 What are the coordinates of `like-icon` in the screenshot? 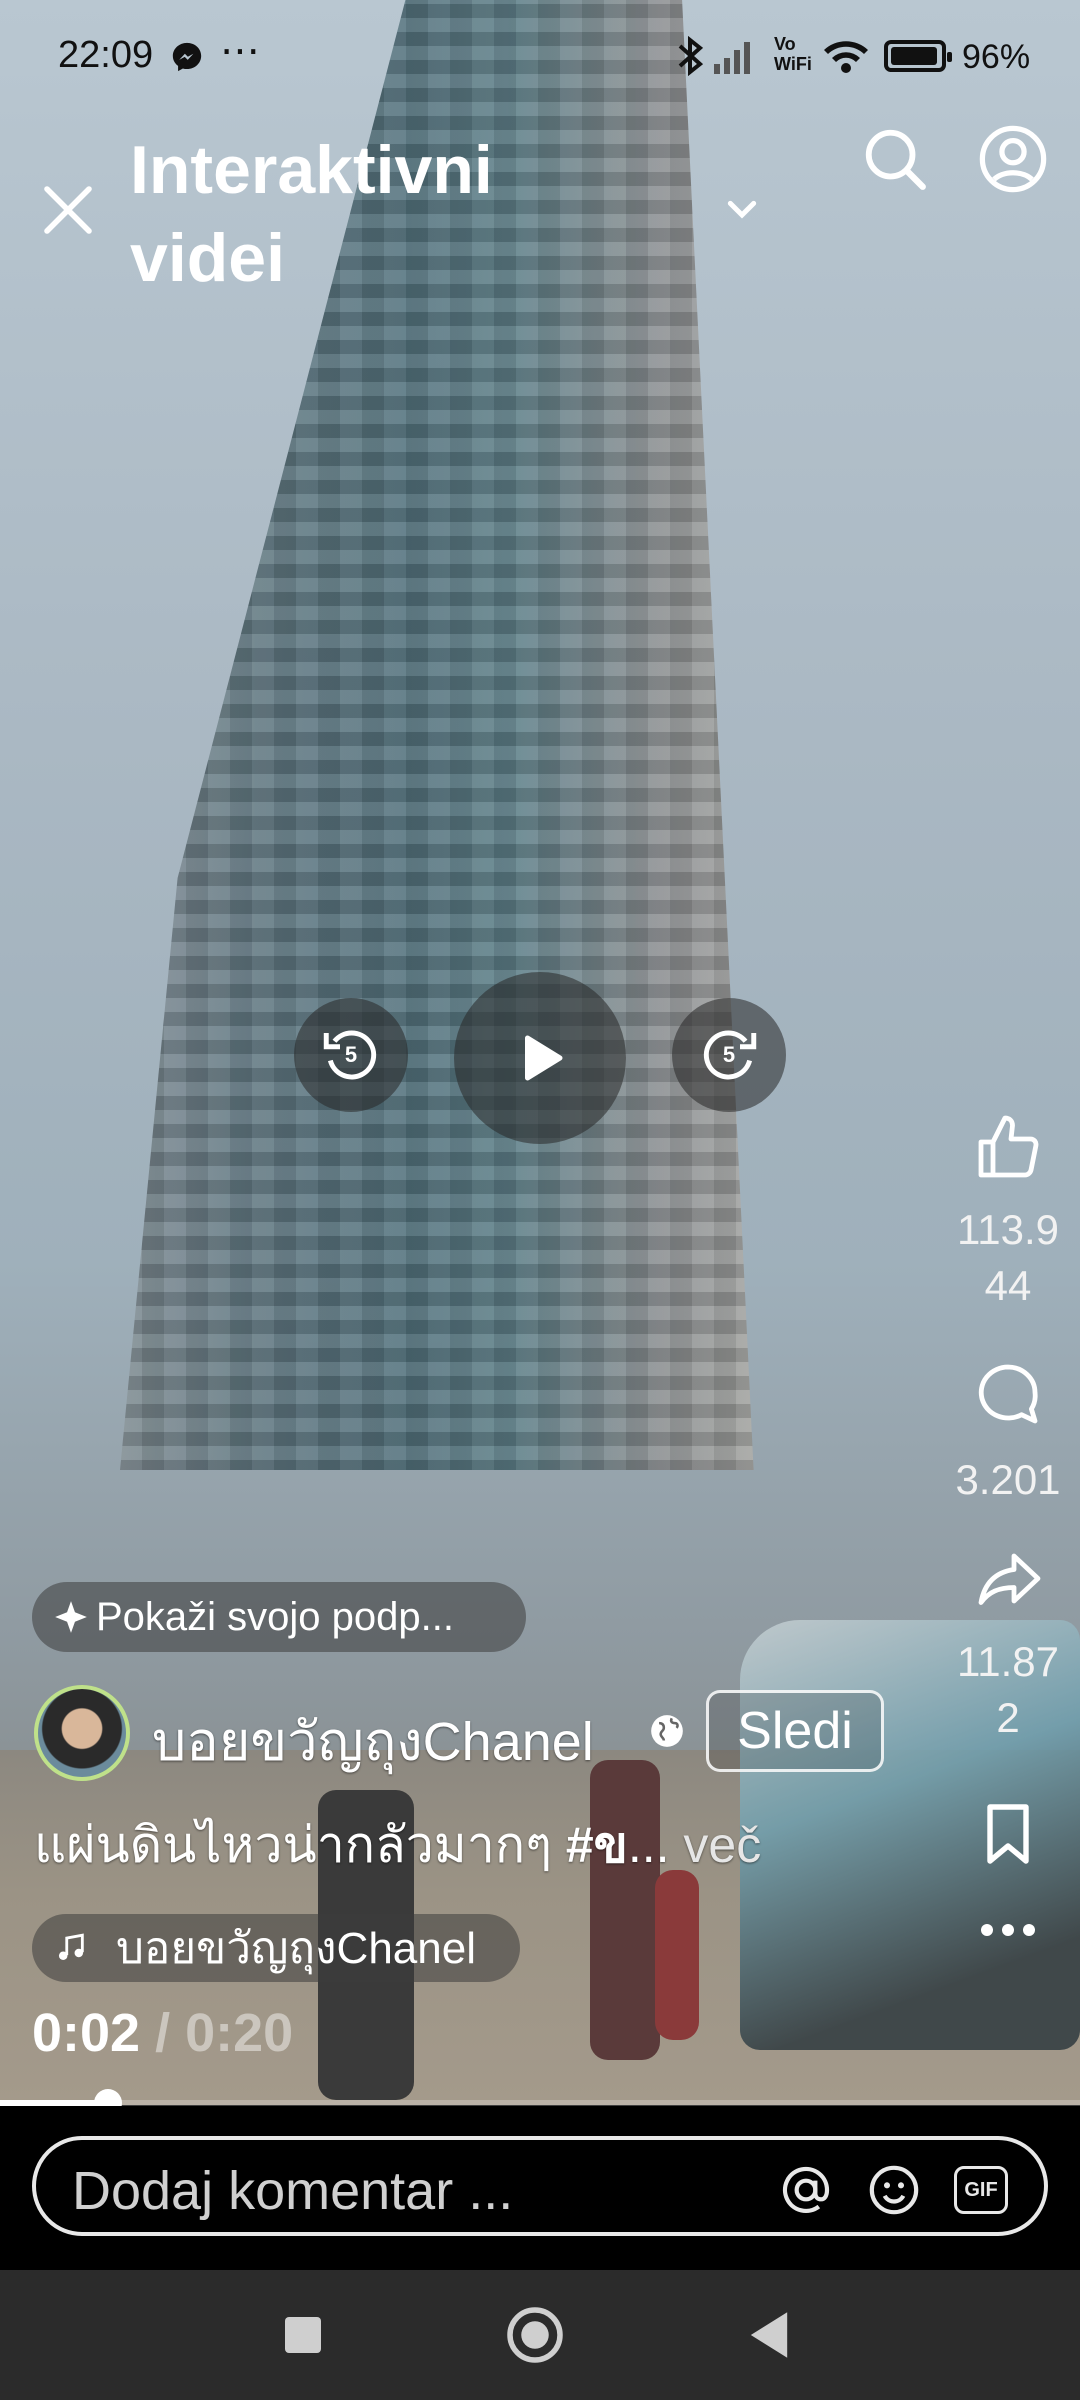 It's located at (1008, 1148).